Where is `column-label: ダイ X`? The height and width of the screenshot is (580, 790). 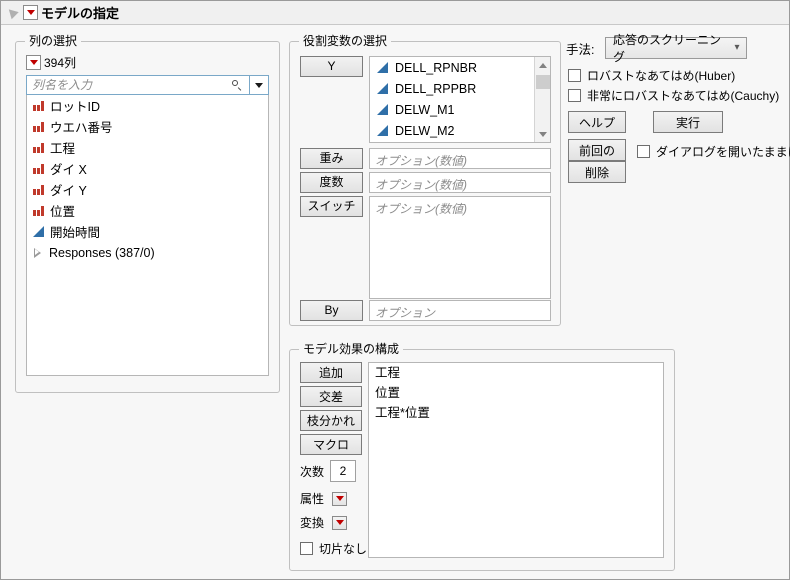 column-label: ダイ X is located at coordinates (68, 170).